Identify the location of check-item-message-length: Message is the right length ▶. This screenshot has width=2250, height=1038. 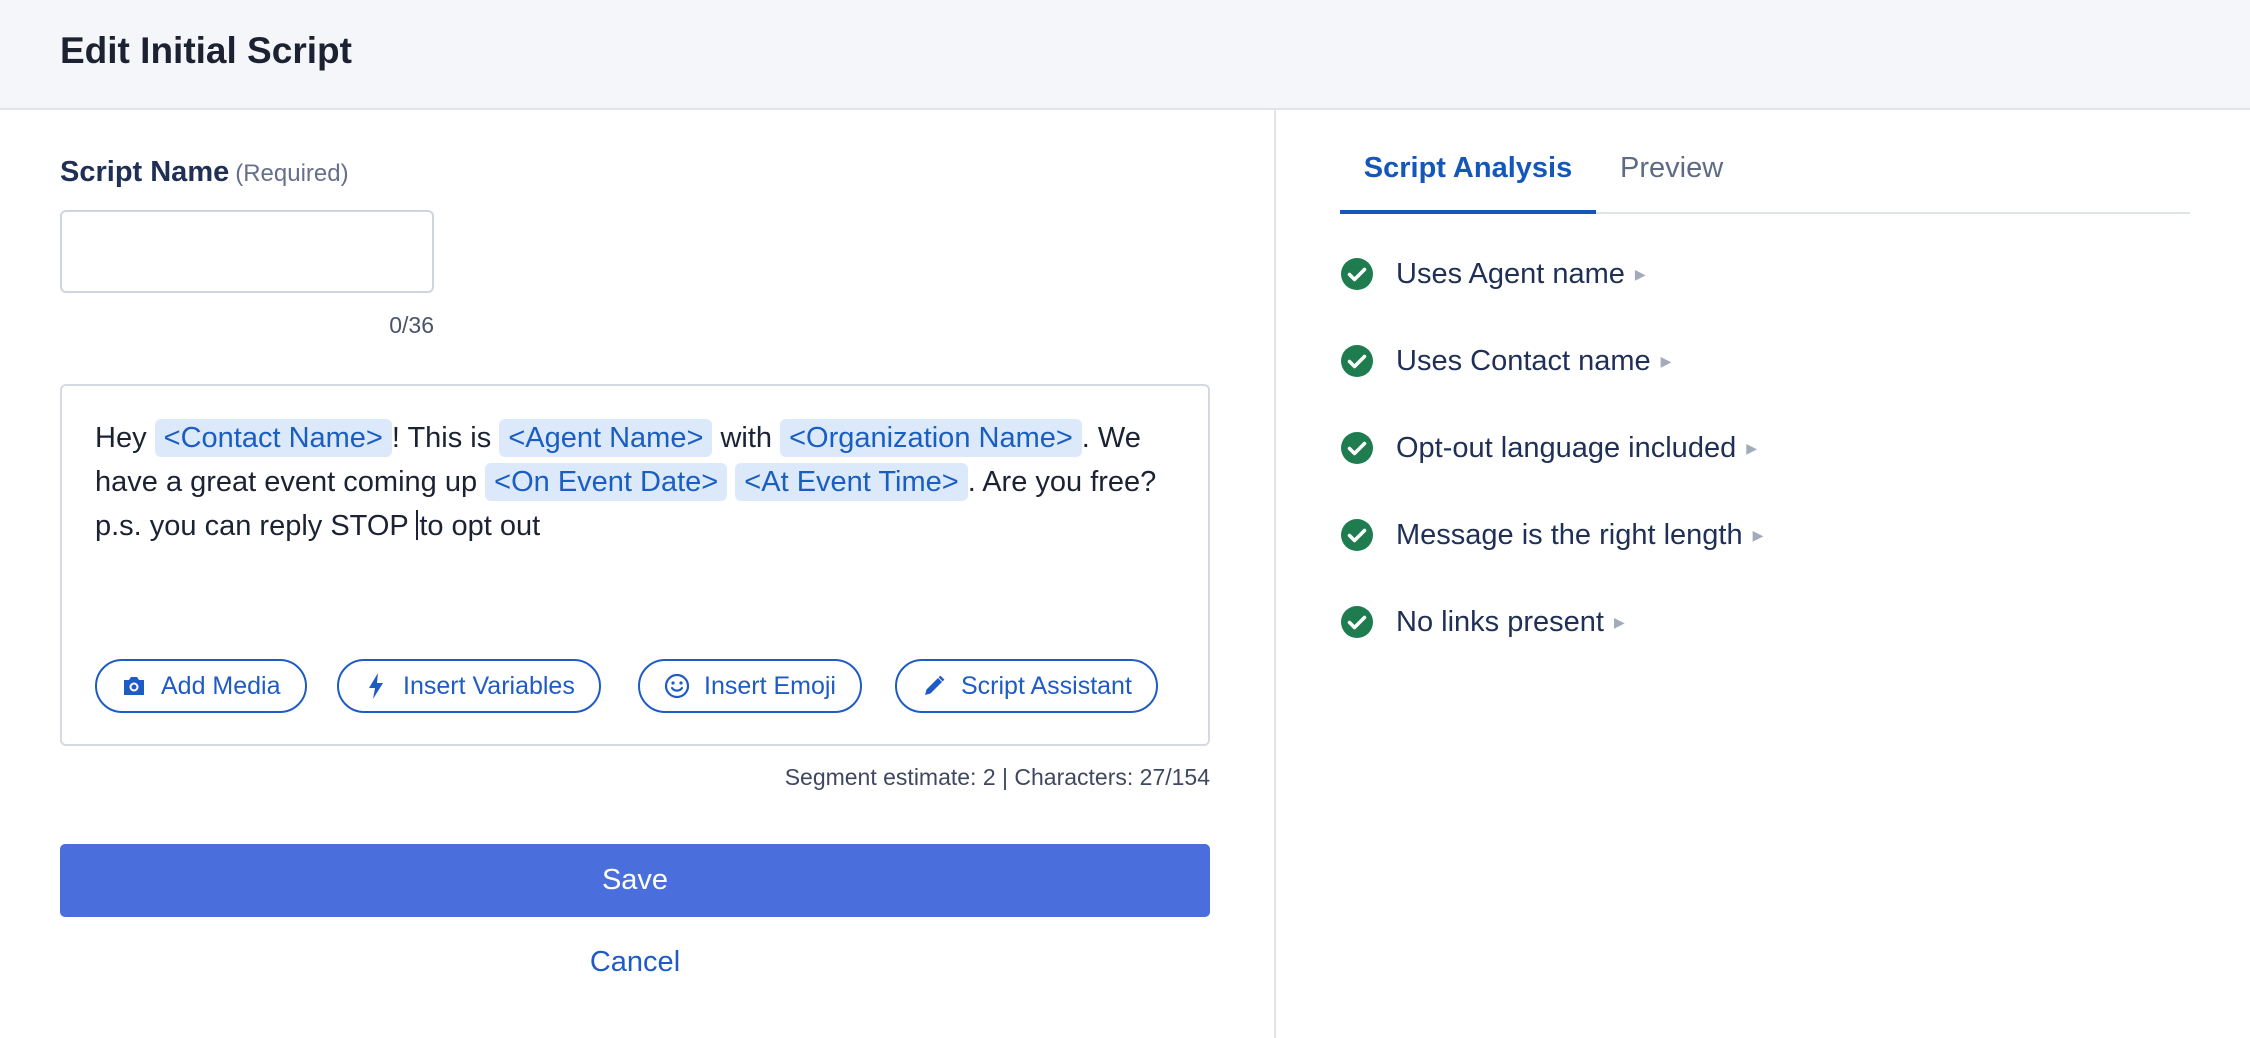
(1551, 535).